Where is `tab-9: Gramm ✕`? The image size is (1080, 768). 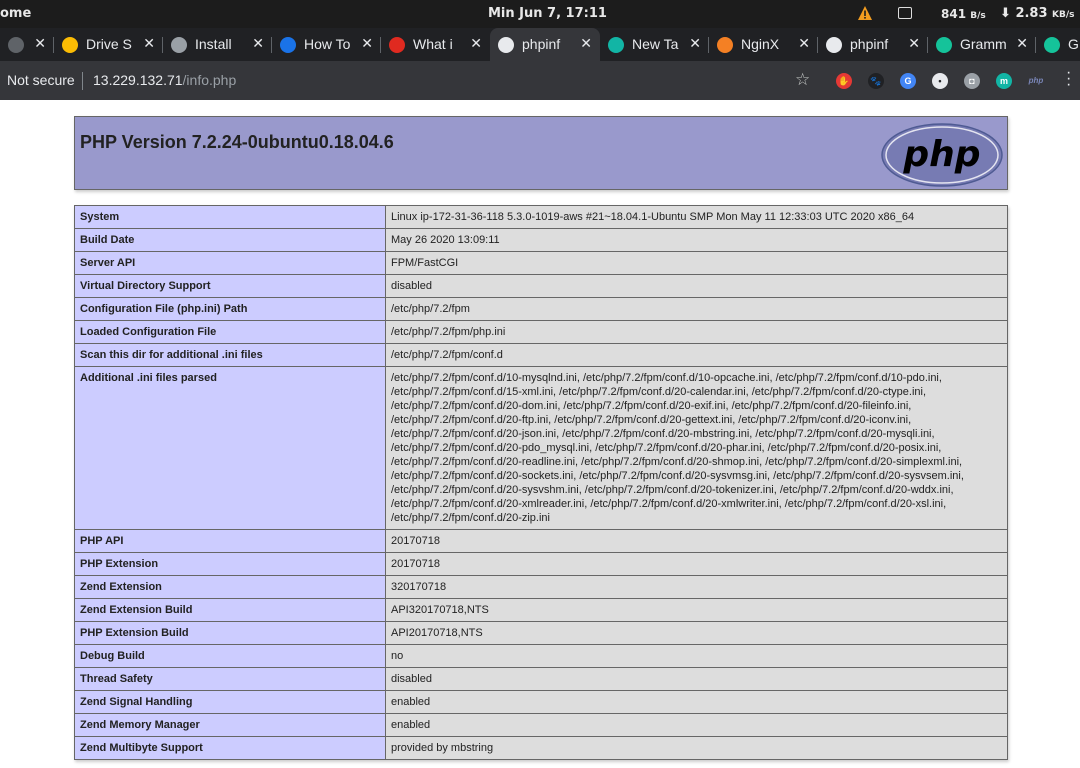 tab-9: Gramm ✕ is located at coordinates (982, 44).